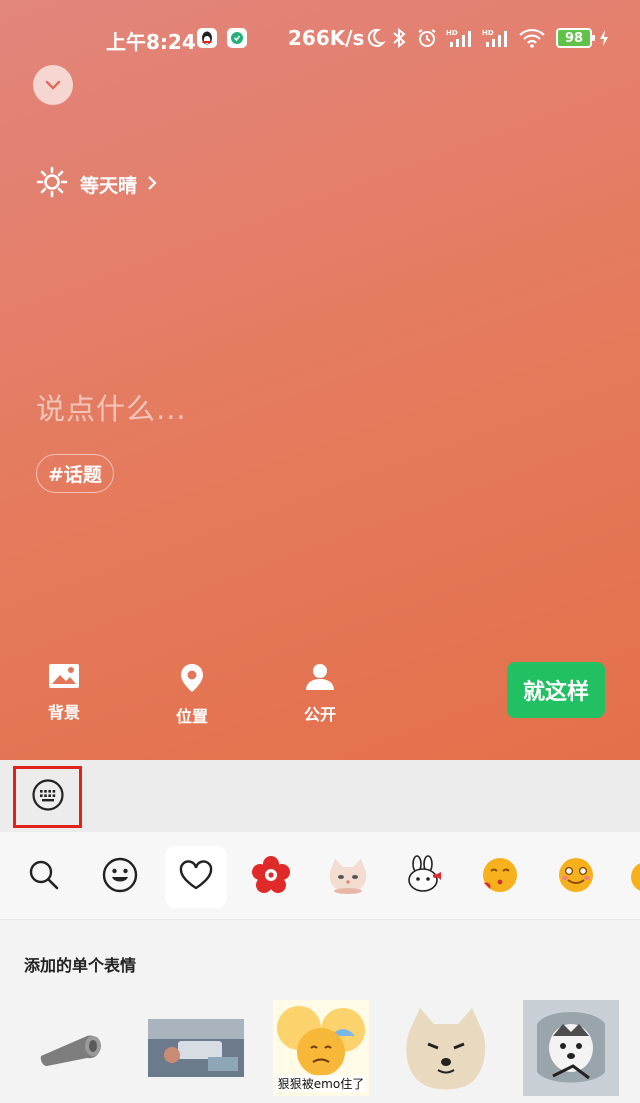 The width and height of the screenshot is (640, 1103). I want to click on collapse-button, so click(53, 85).